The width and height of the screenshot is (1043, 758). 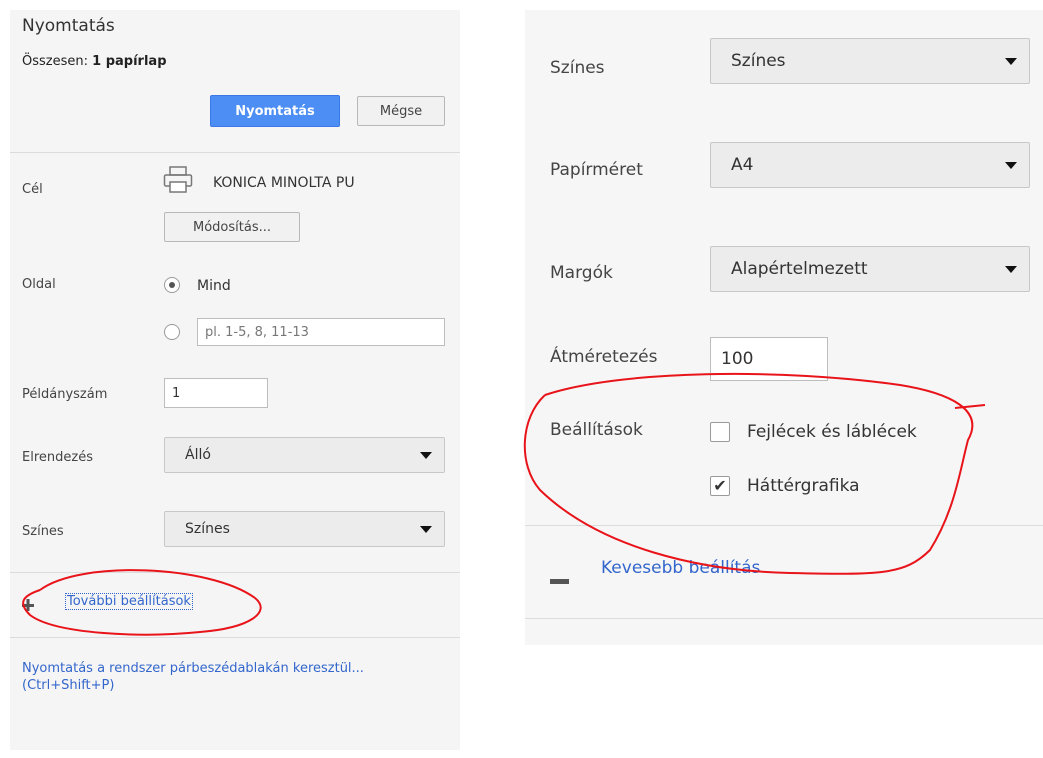 I want to click on options-label: Beállítások, so click(x=596, y=430).